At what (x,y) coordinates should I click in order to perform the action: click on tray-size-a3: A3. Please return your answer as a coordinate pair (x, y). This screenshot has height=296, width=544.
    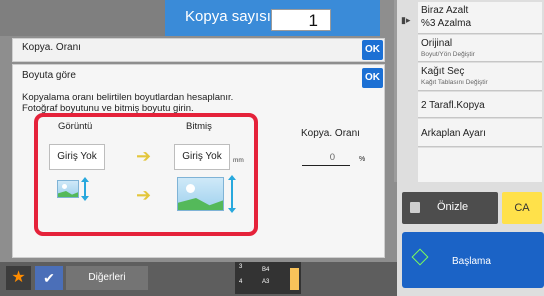
    Looking at the image, I should click on (266, 282).